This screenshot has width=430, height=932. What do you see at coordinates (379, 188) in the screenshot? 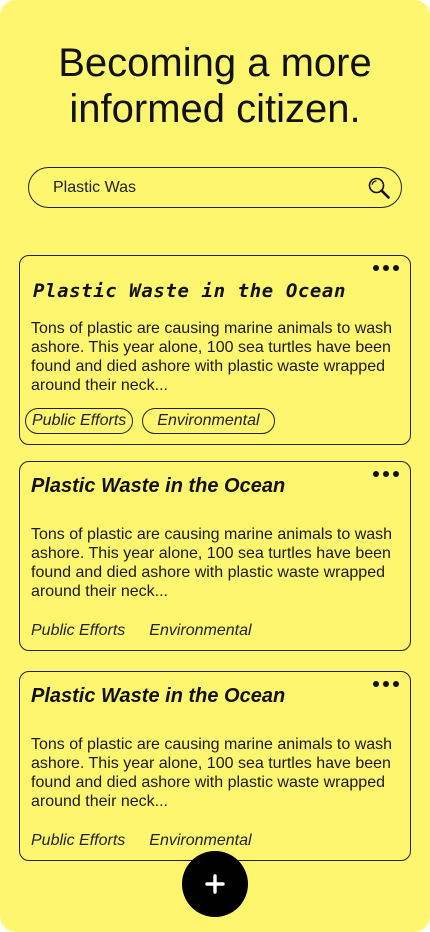
I see `search-icon` at bounding box center [379, 188].